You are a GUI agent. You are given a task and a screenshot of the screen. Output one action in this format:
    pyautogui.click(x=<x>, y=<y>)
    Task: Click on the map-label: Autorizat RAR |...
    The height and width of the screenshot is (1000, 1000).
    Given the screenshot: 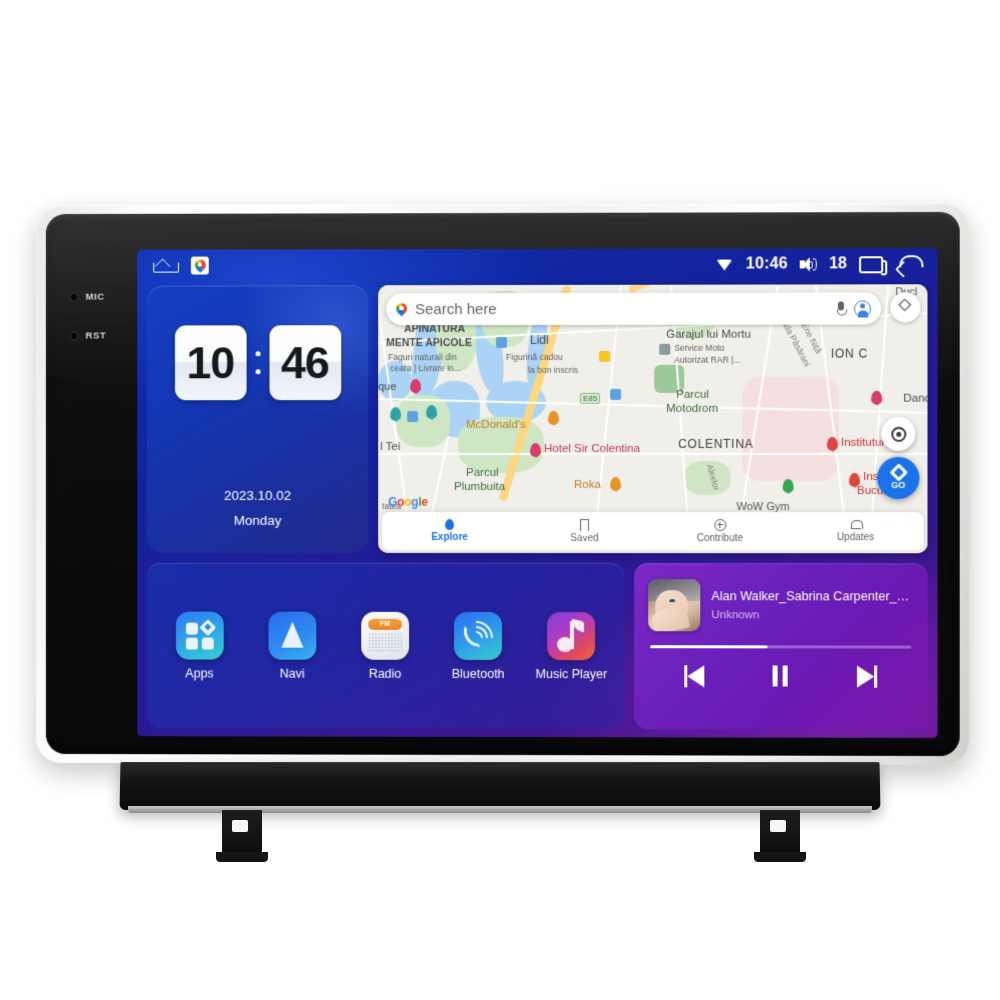 What is the action you would take?
    pyautogui.click(x=707, y=359)
    